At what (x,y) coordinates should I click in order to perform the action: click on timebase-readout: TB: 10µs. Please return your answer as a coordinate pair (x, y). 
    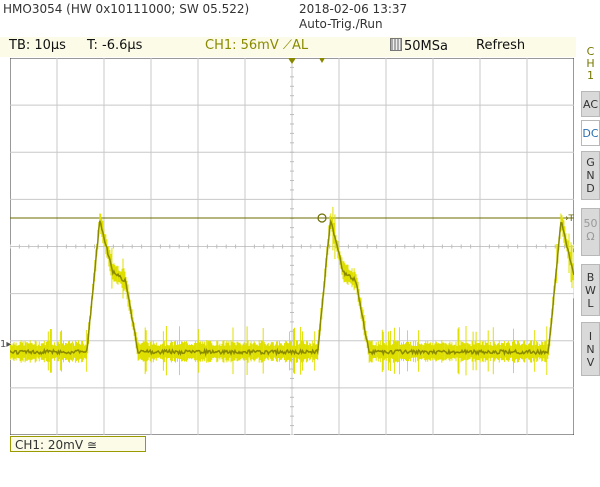
    Looking at the image, I should click on (37, 45).